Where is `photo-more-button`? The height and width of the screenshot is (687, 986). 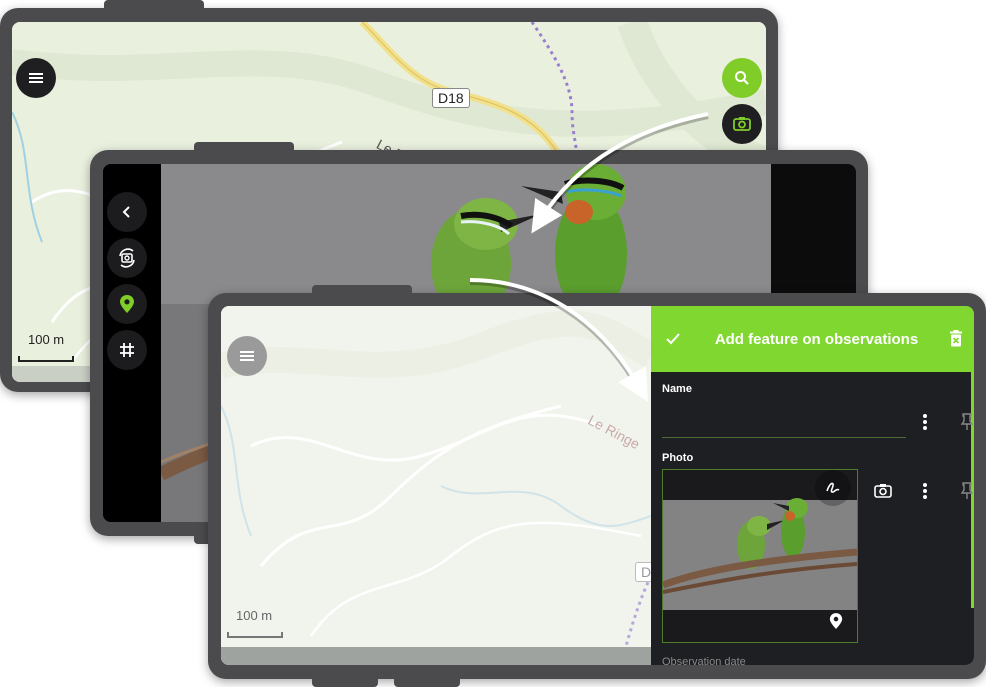 photo-more-button is located at coordinates (925, 491).